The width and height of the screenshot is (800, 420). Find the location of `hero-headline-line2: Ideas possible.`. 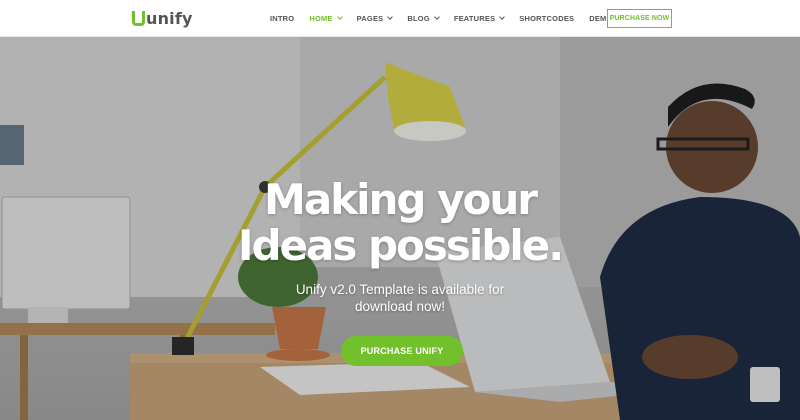

hero-headline-line2: Ideas possible. is located at coordinates (400, 245).